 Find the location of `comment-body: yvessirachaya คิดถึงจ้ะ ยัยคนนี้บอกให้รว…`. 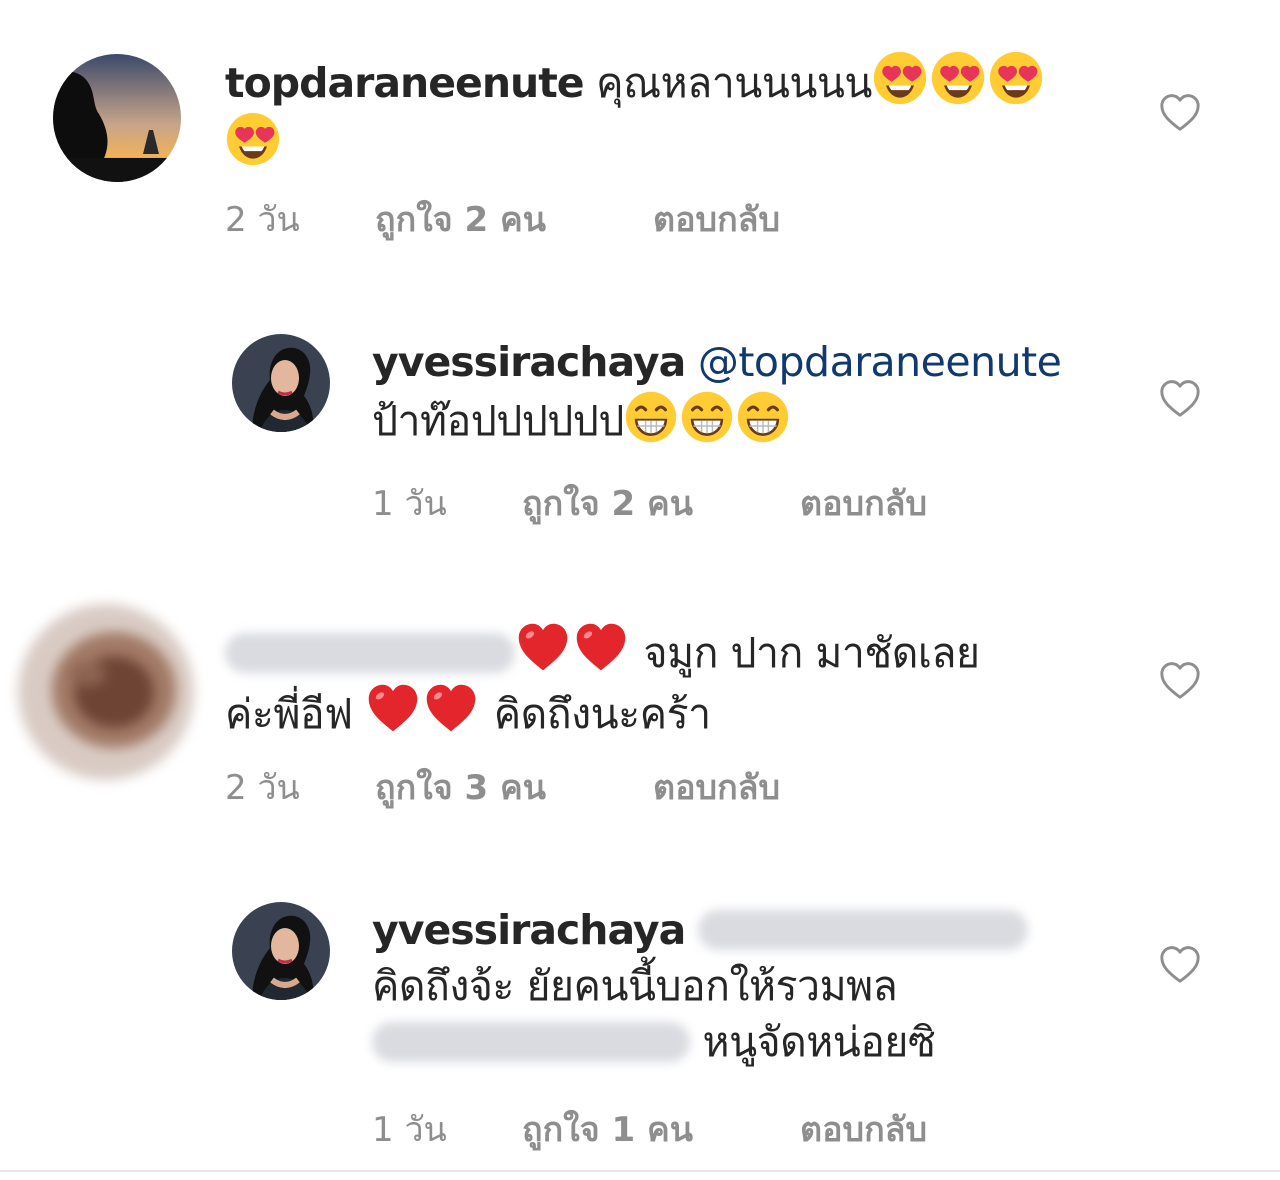

comment-body: yvessirachaya คิดถึงจ้ะ ยัยคนนี้บอกให้รว… is located at coordinates (752, 986).